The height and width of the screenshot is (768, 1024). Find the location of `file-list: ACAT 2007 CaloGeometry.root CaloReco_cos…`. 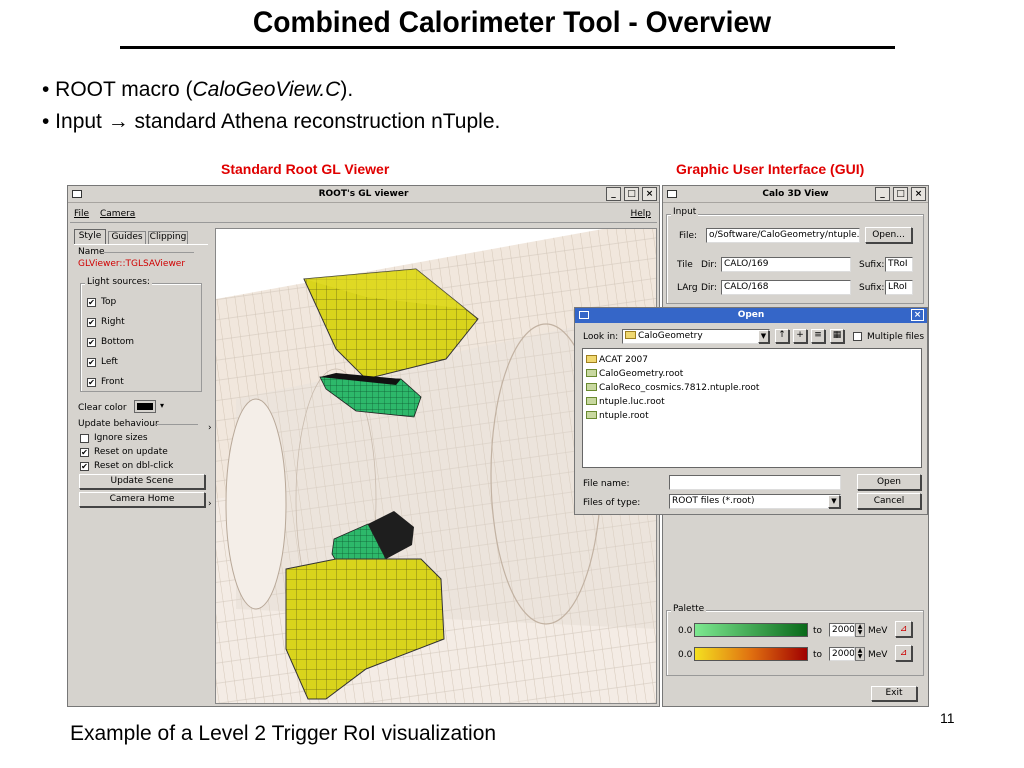

file-list: ACAT 2007 CaloGeometry.root CaloReco_cos… is located at coordinates (752, 408).